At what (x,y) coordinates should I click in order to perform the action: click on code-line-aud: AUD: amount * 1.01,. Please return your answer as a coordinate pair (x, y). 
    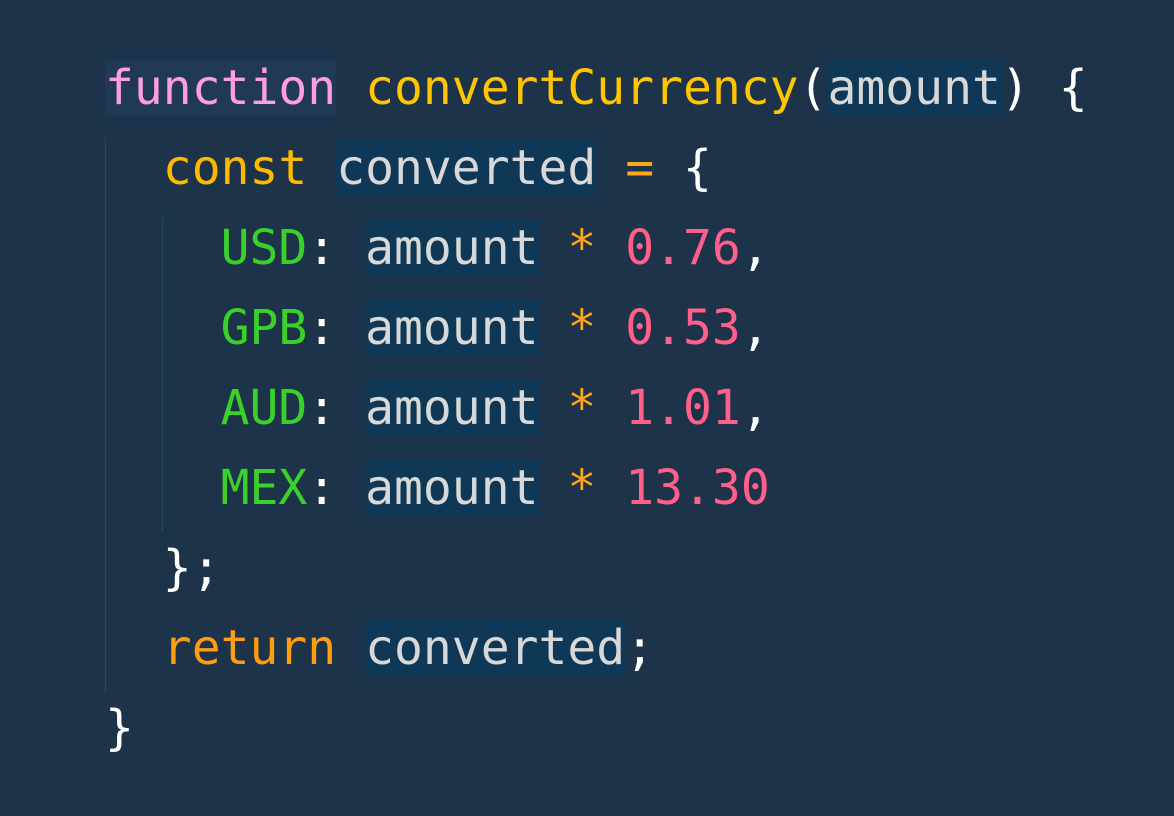
    Looking at the image, I should click on (437, 408).